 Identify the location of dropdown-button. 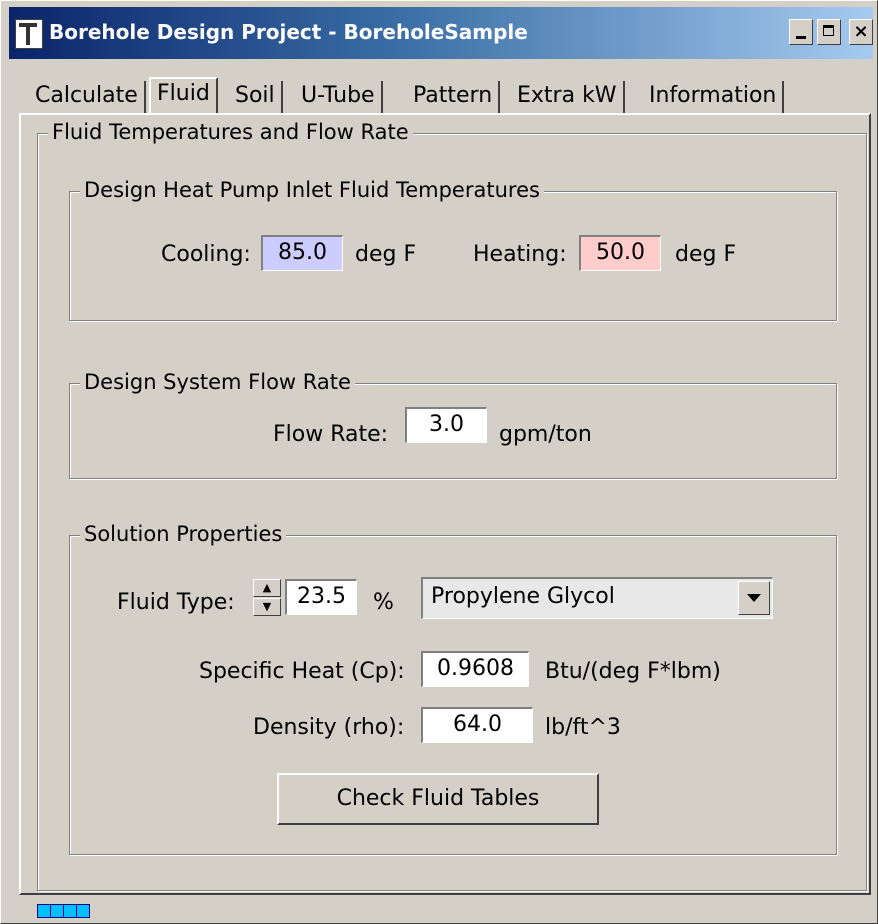
(754, 598).